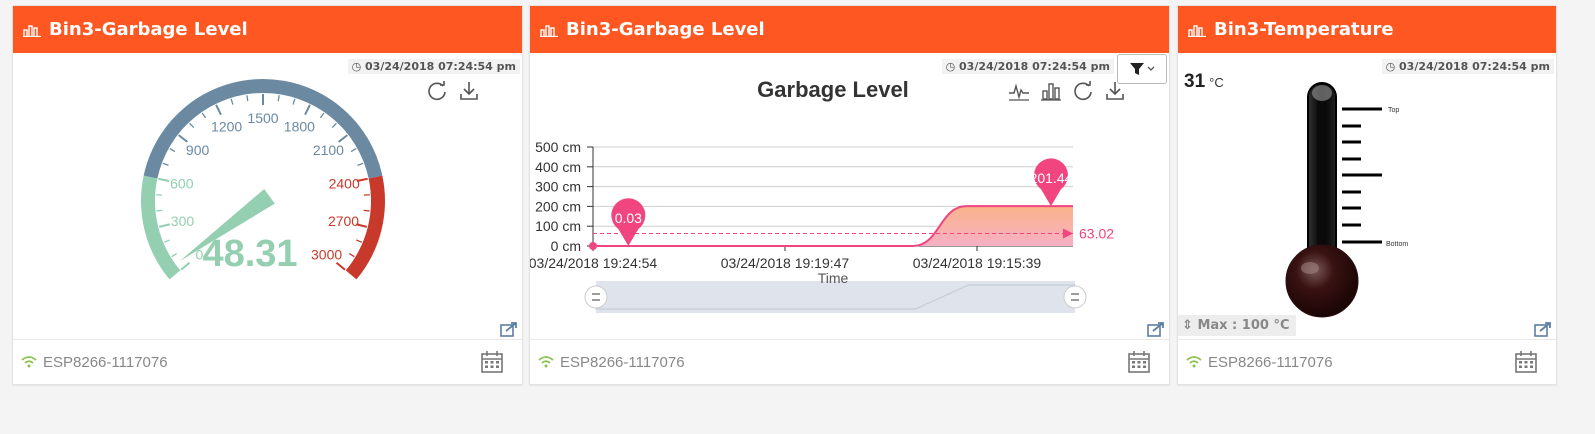 The image size is (1595, 434). I want to click on marker-label: 0.03, so click(628, 218).